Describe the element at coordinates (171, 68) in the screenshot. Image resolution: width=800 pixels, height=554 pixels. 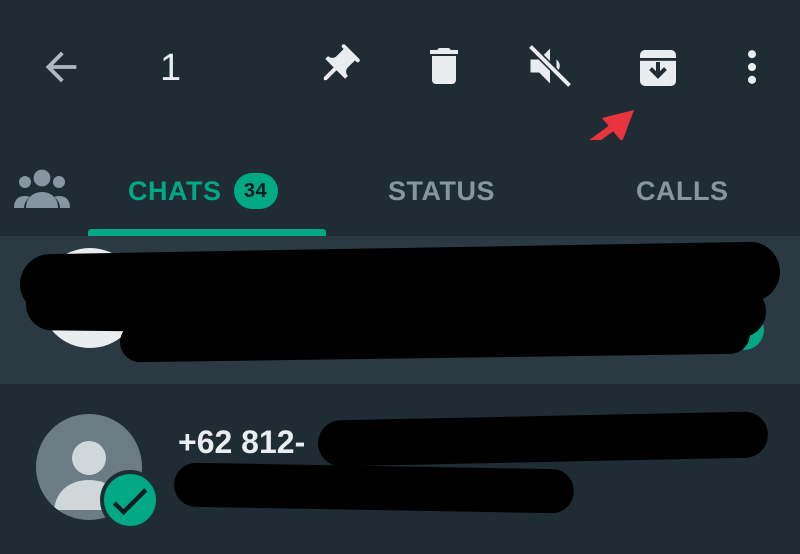
I see `selected-count: 1` at that location.